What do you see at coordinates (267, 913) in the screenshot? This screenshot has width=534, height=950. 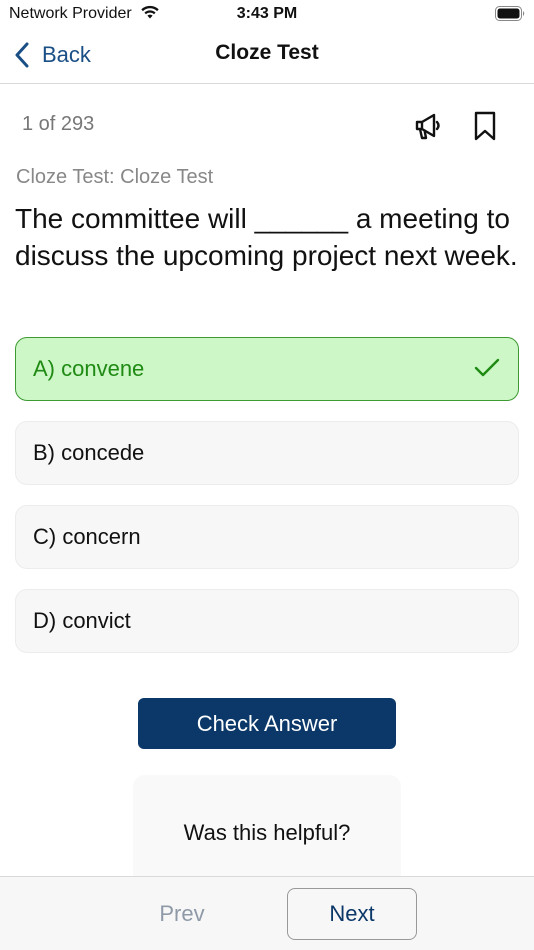 I see `bottom-navigation-bar: Prev Next` at bounding box center [267, 913].